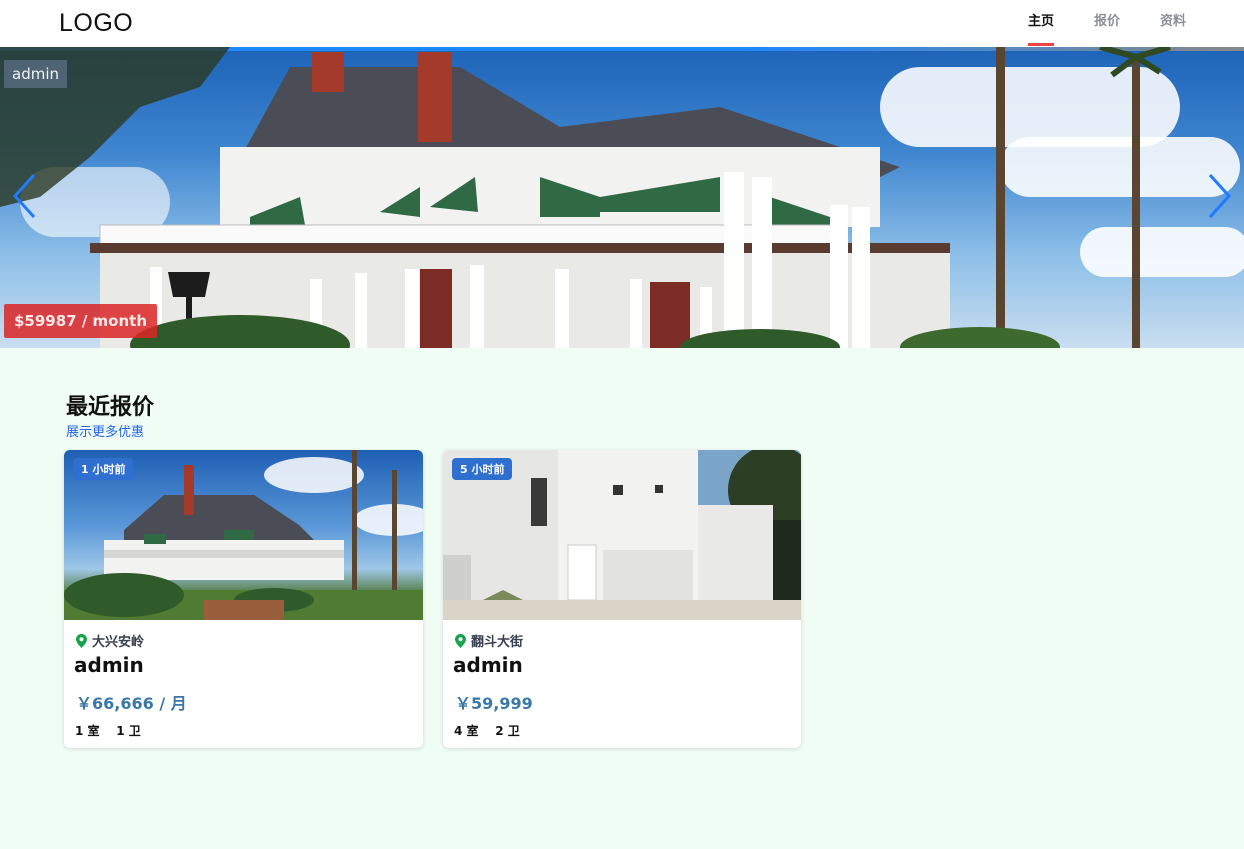 This screenshot has width=1244, height=849. Describe the element at coordinates (105, 430) in the screenshot. I see `show-more-link: 展示更多优惠` at that location.